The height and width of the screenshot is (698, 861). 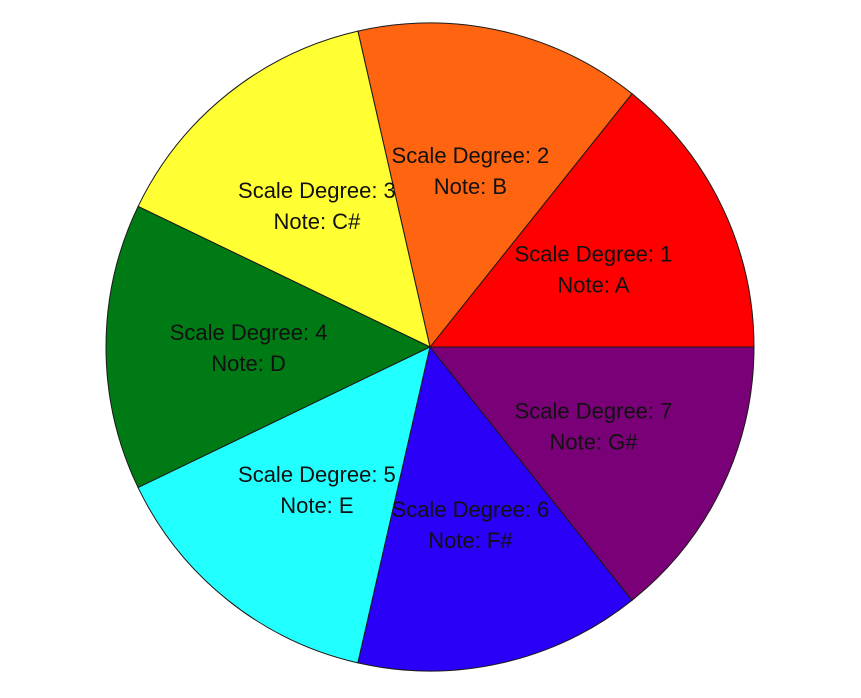 I want to click on slice-degree-text: Scale Degree: 6, so click(x=471, y=509).